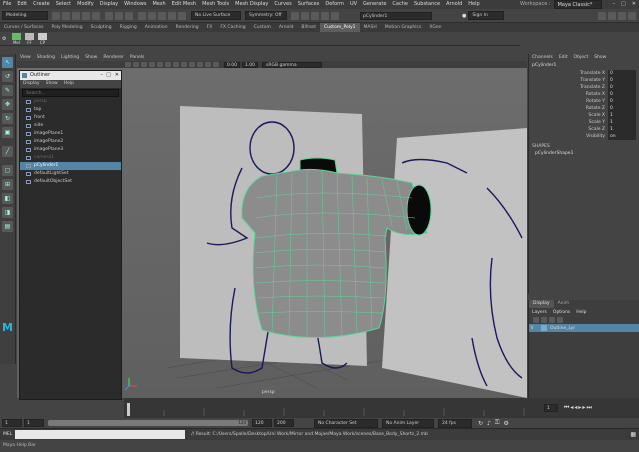 The width and height of the screenshot is (639, 452). Describe the element at coordinates (325, 15) in the screenshot. I see `render-settings-icon` at that location.